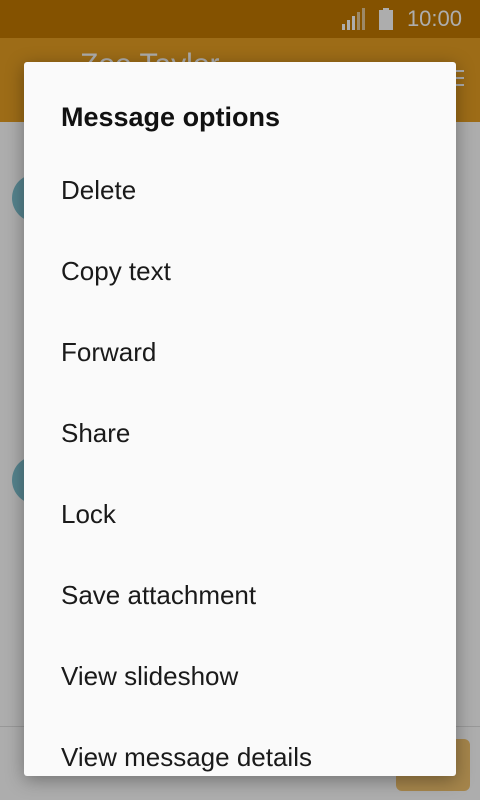 Image resolution: width=480 pixels, height=801 pixels. What do you see at coordinates (240, 352) in the screenshot?
I see `menu-item-forward: Forward` at bounding box center [240, 352].